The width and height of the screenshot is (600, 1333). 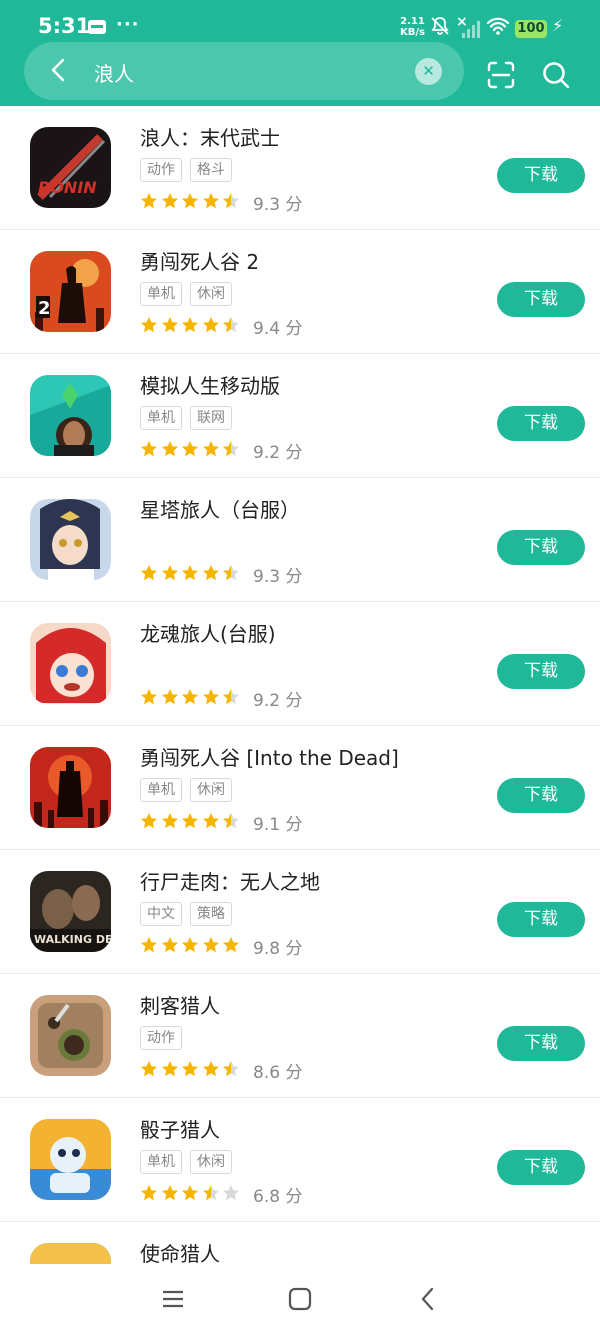 What do you see at coordinates (412, 21) in the screenshot?
I see `network-speed-value: 2.11` at bounding box center [412, 21].